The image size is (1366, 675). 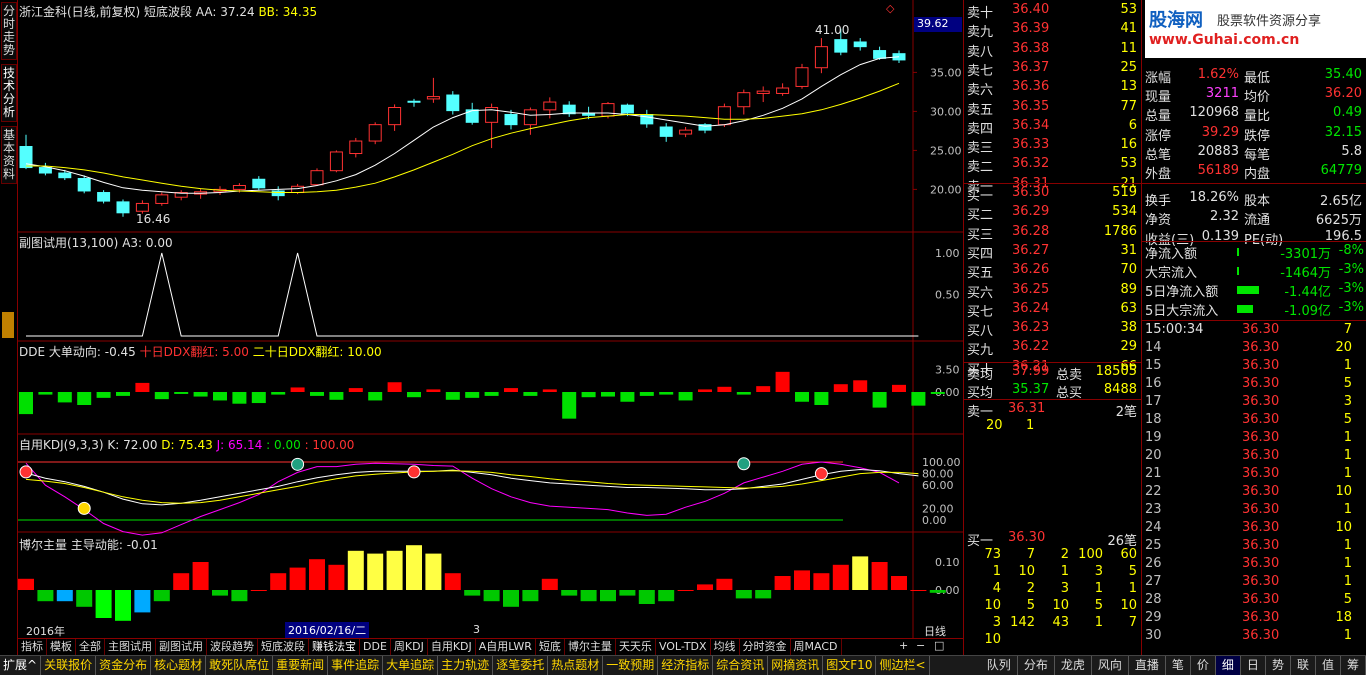 I want to click on indicator-tab: 指标, so click(x=32, y=647).